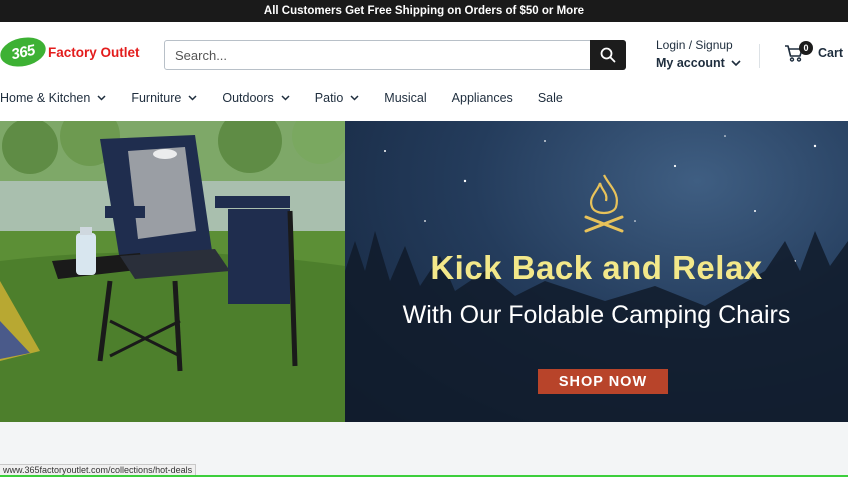  I want to click on cart-count-badge: 0, so click(806, 48).